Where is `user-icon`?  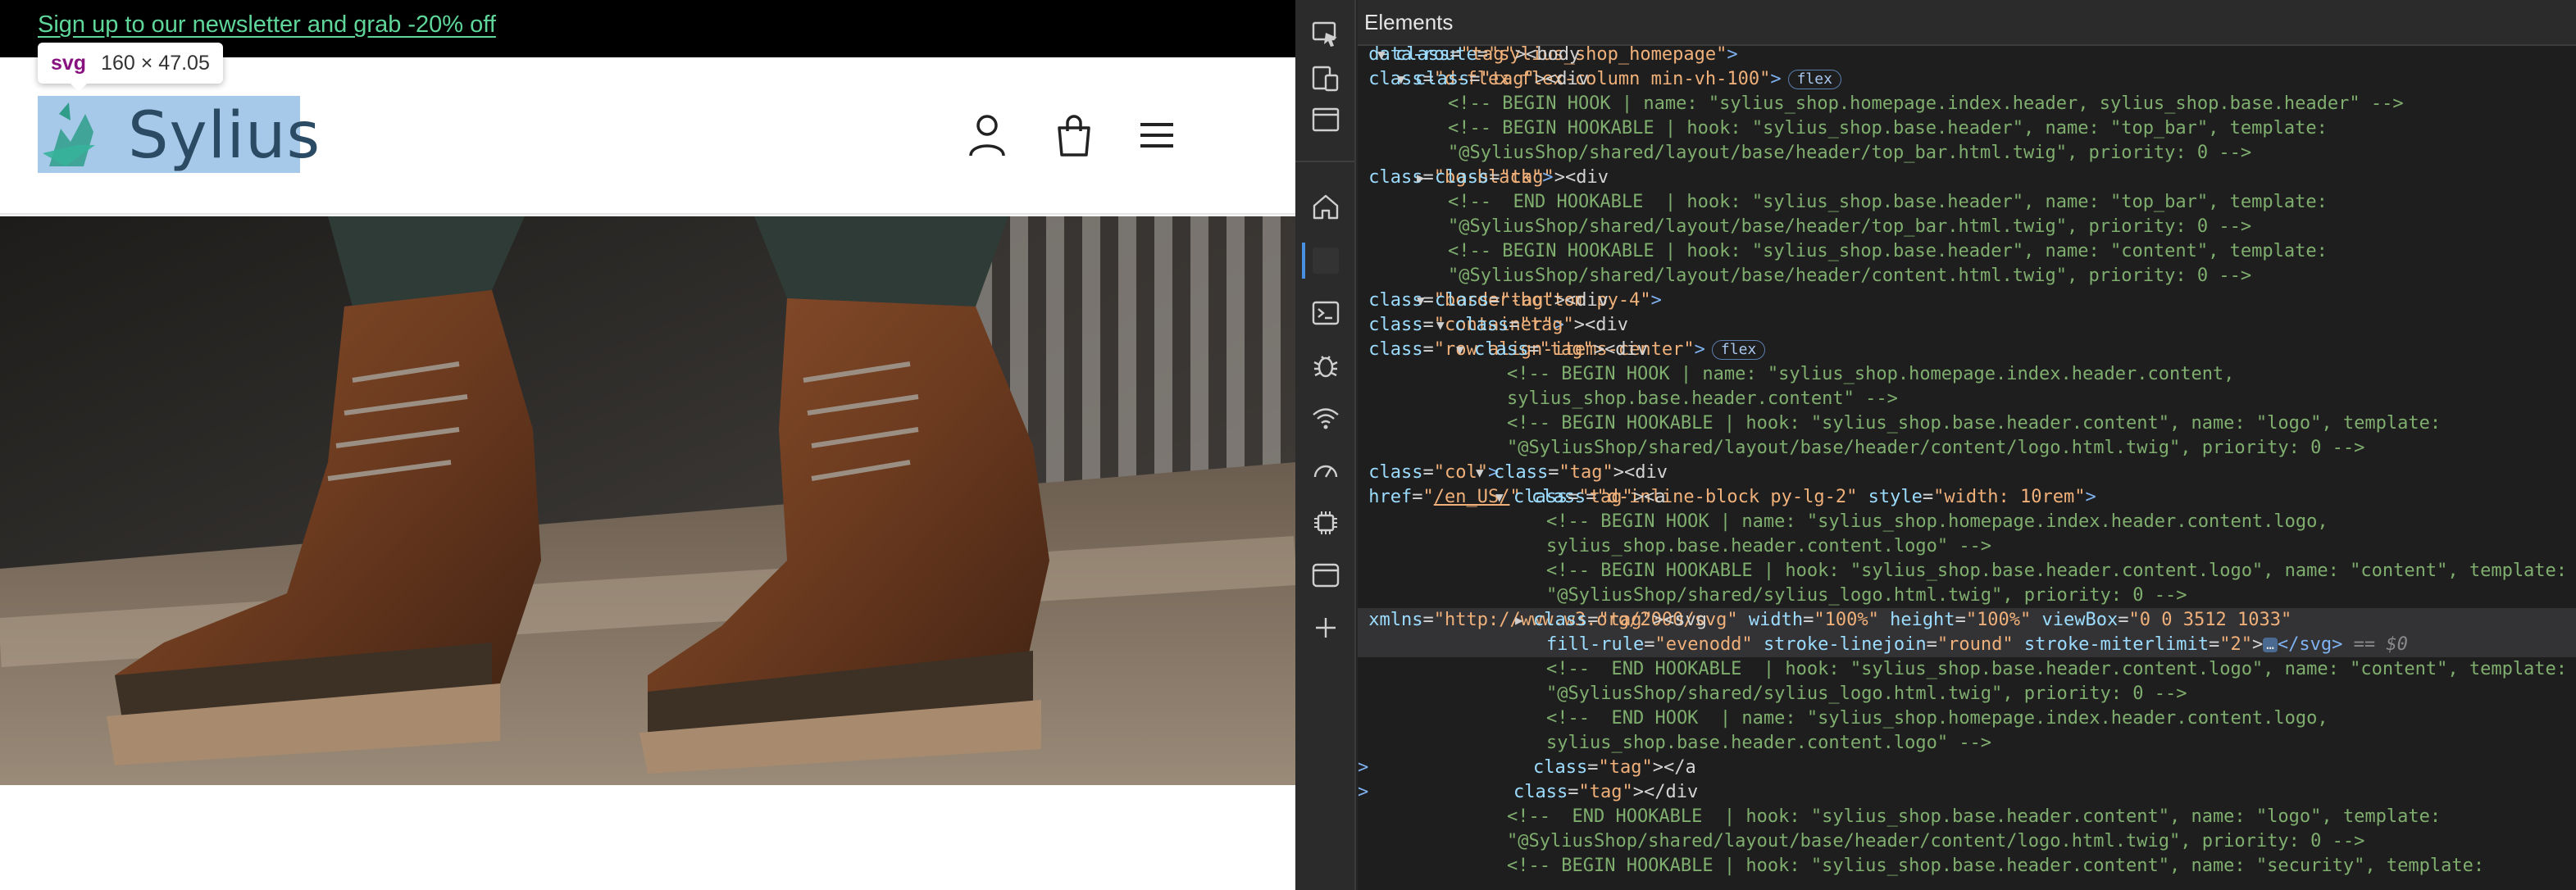
user-icon is located at coordinates (987, 135).